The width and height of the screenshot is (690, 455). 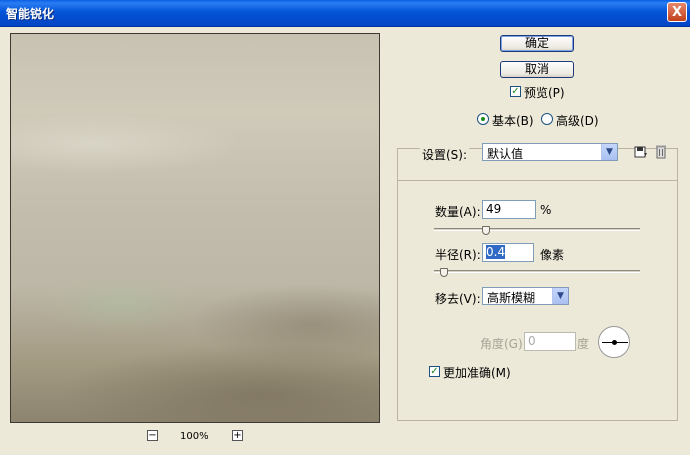 I want to click on title-bar: 智能锐化 X, so click(x=345, y=13).